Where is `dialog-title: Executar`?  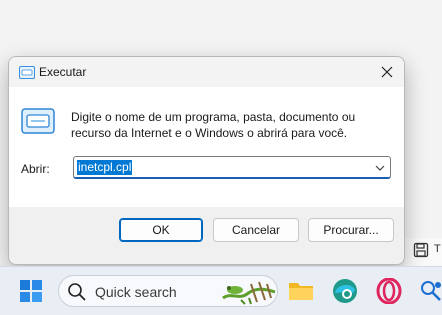 dialog-title: Executar is located at coordinates (63, 72).